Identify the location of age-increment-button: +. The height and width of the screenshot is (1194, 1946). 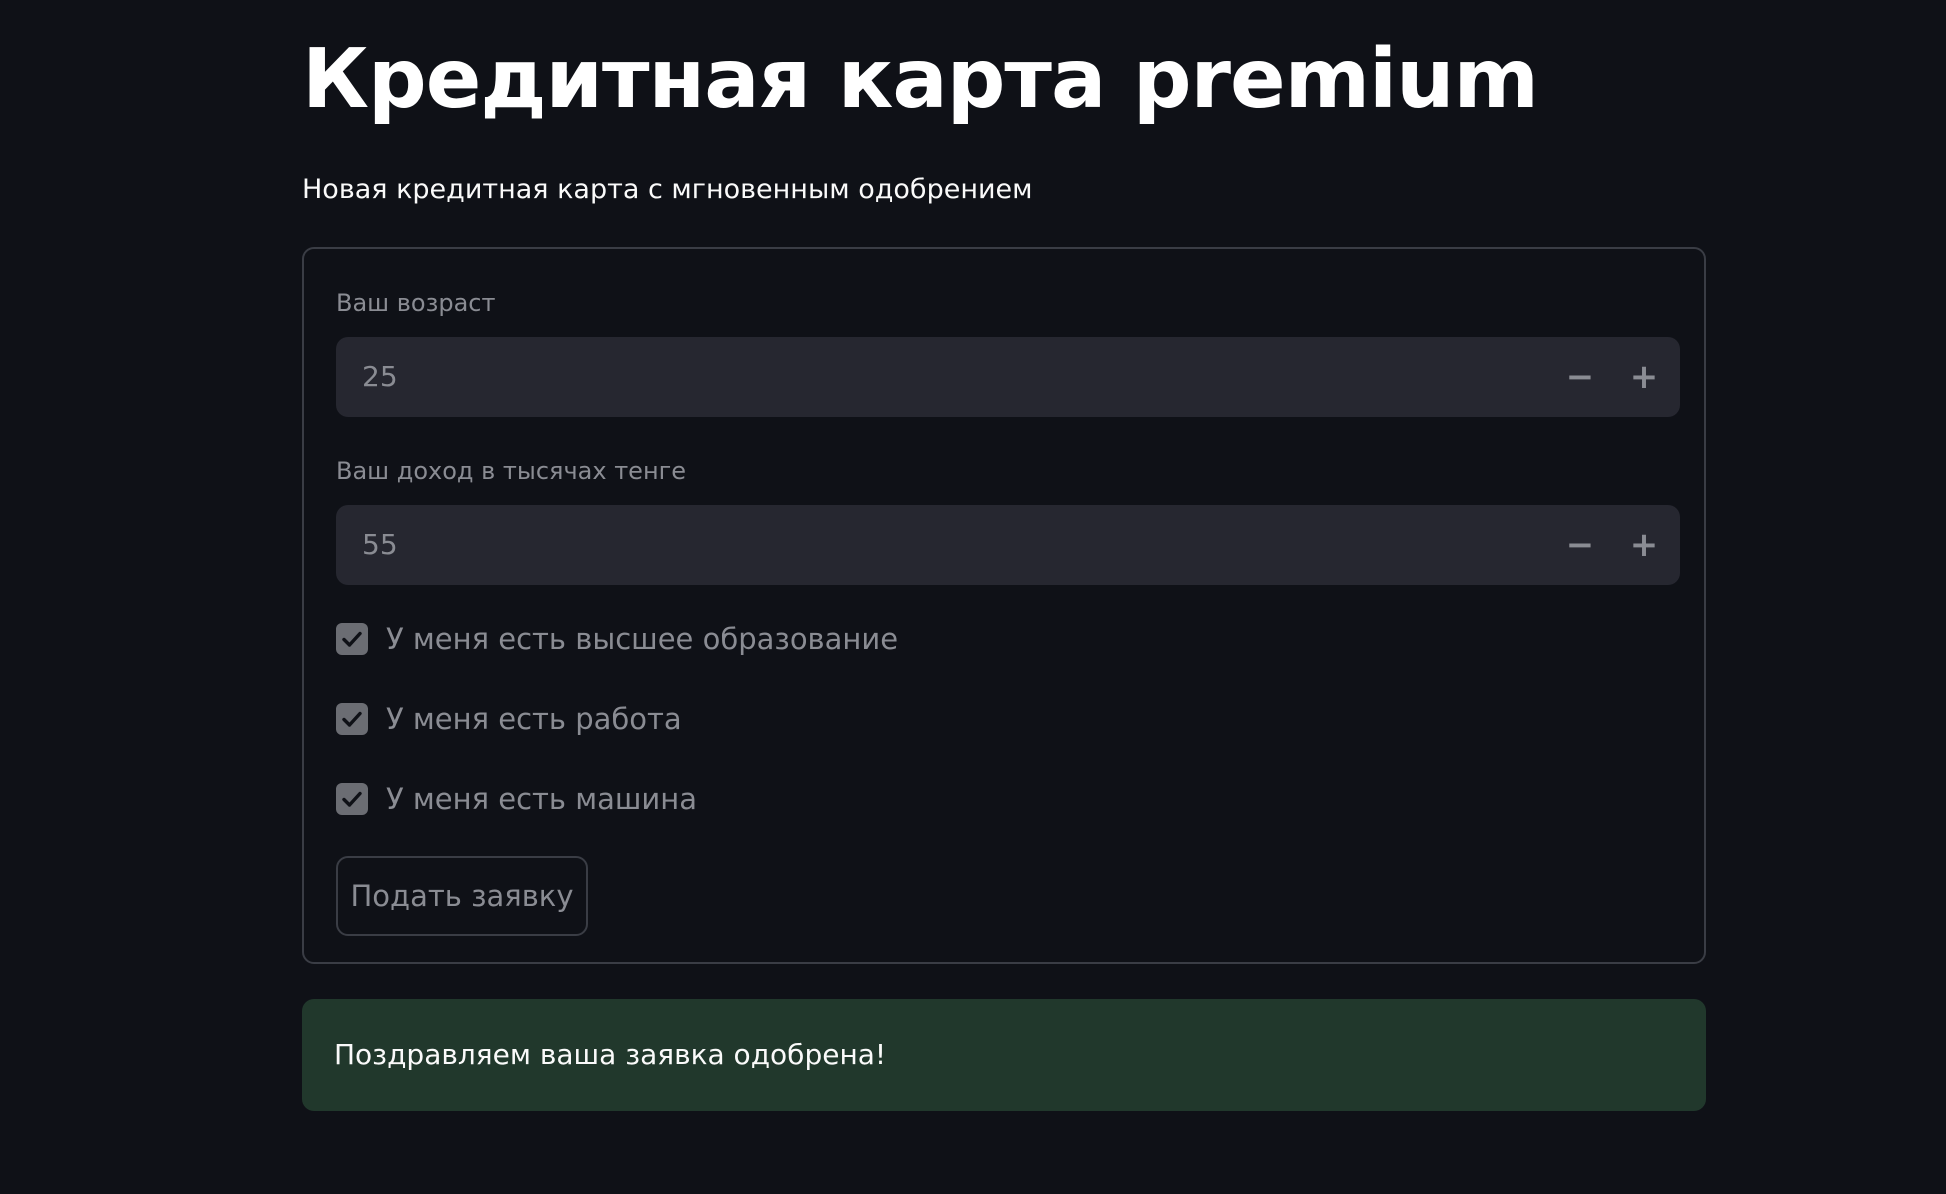
(1644, 377).